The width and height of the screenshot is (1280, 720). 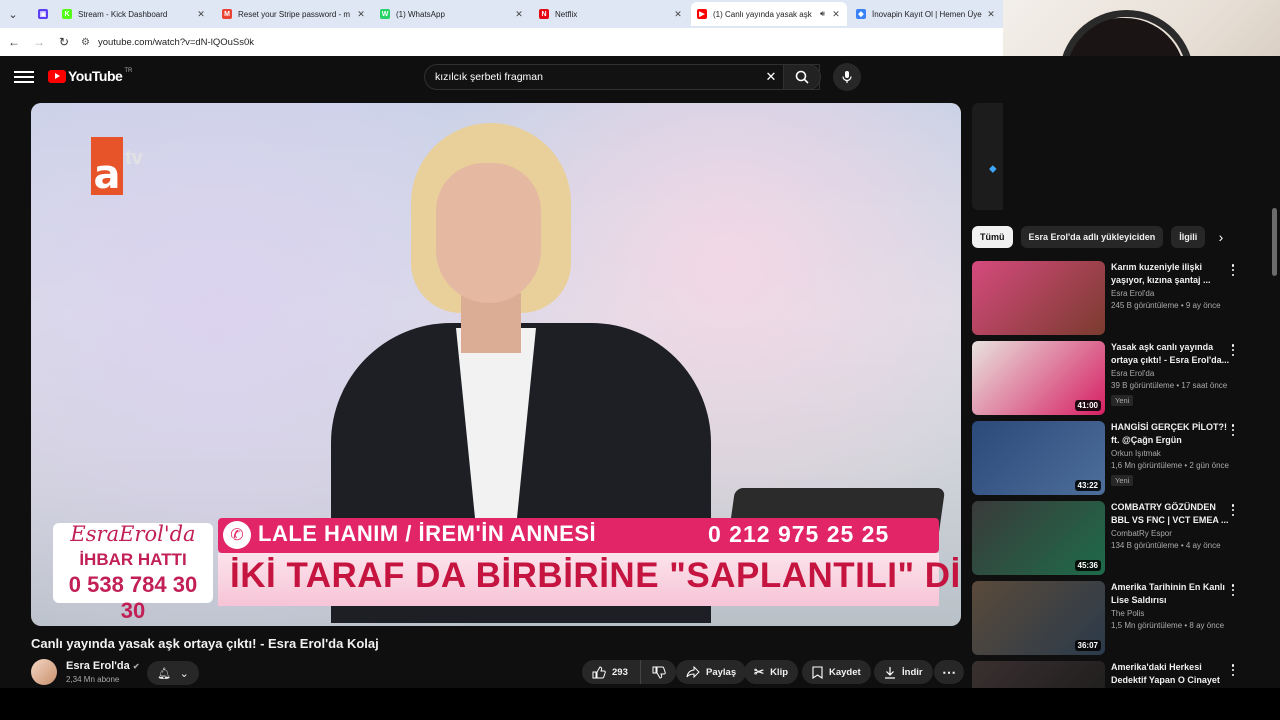 What do you see at coordinates (1171, 434) in the screenshot?
I see `related-video-title: HANGİSİ GERÇEK PİLOT?! ft. @Çağn Ergün` at bounding box center [1171, 434].